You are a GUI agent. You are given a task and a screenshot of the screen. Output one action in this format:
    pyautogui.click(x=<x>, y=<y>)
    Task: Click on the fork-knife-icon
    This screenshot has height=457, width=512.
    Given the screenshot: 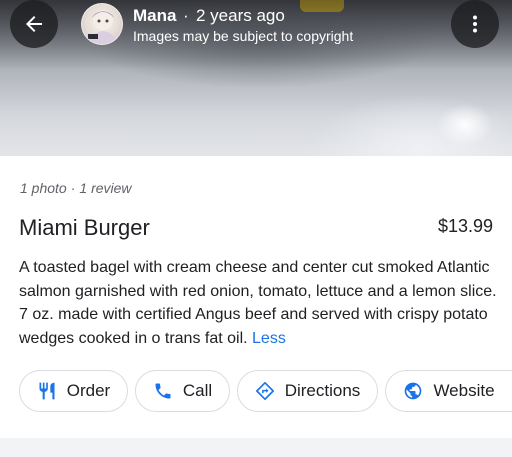 What is the action you would take?
    pyautogui.click(x=47, y=391)
    